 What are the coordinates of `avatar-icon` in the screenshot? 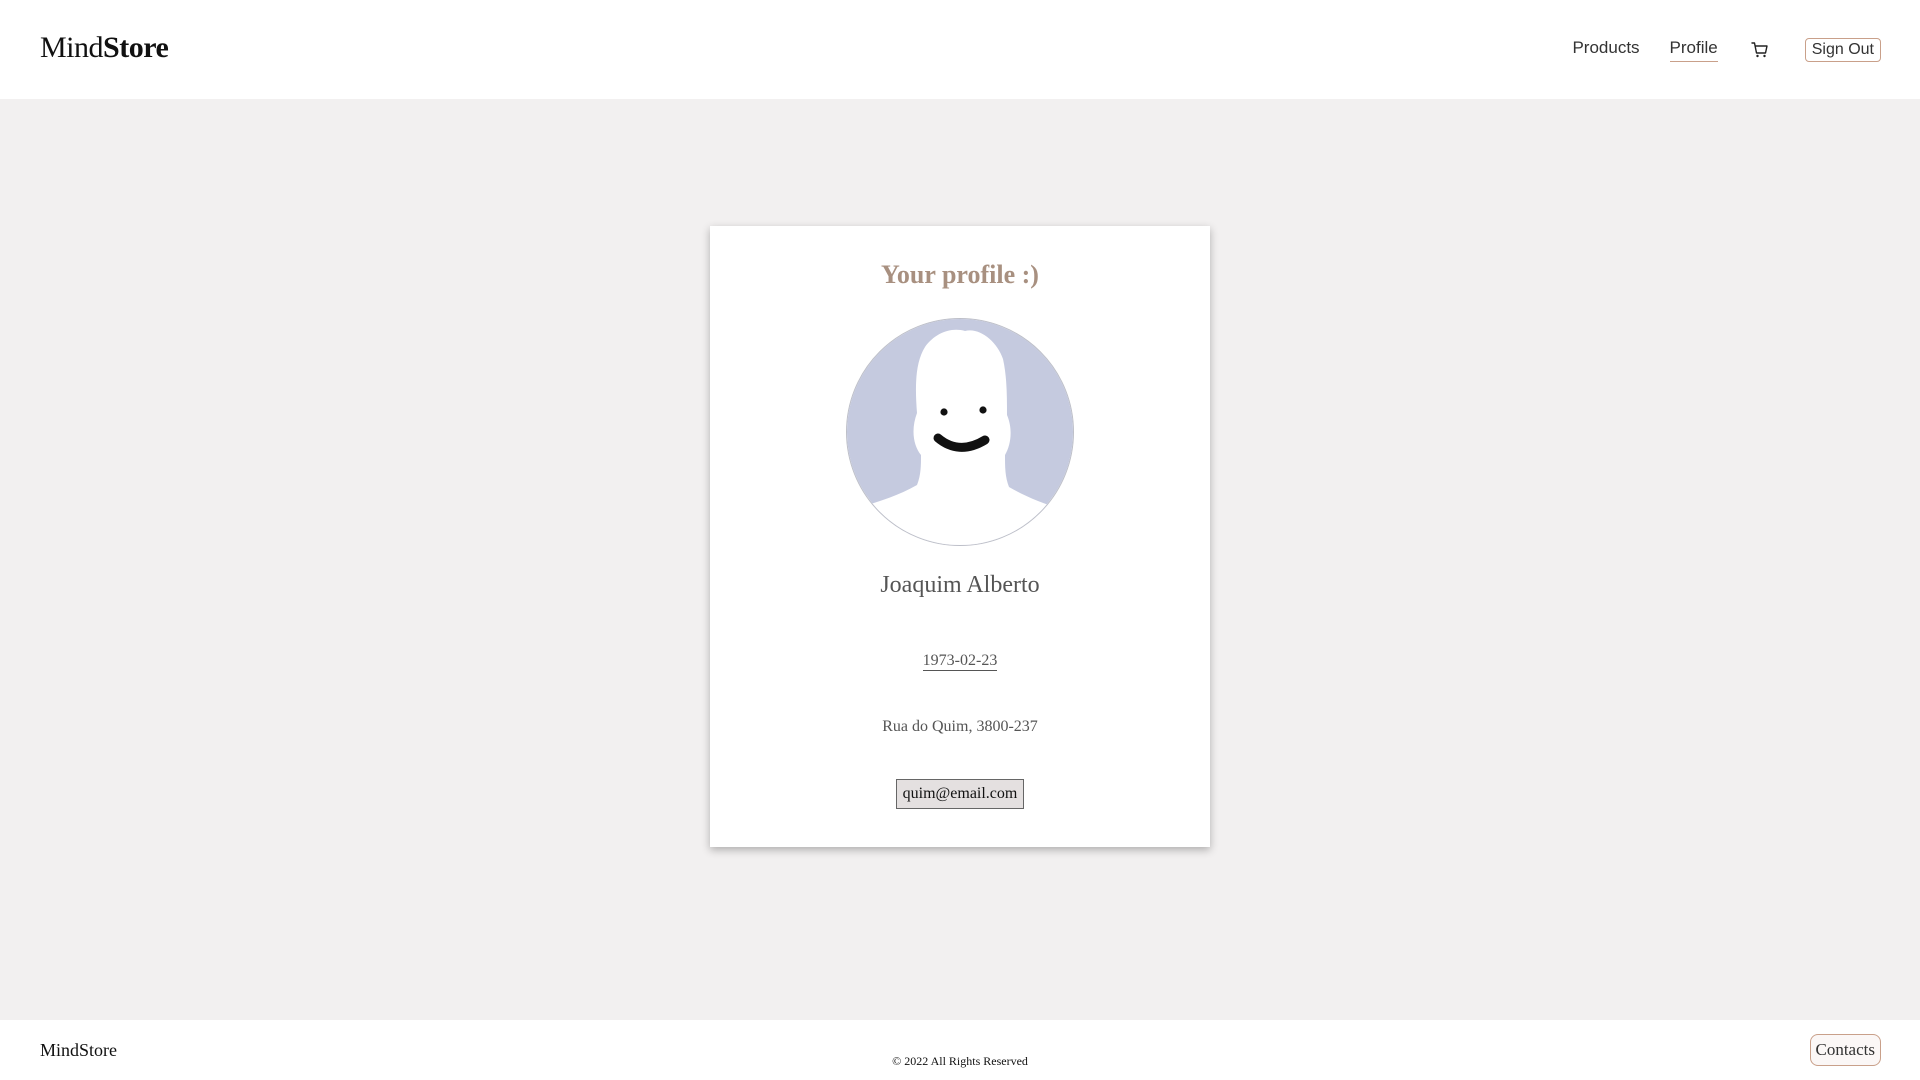 It's located at (960, 432).